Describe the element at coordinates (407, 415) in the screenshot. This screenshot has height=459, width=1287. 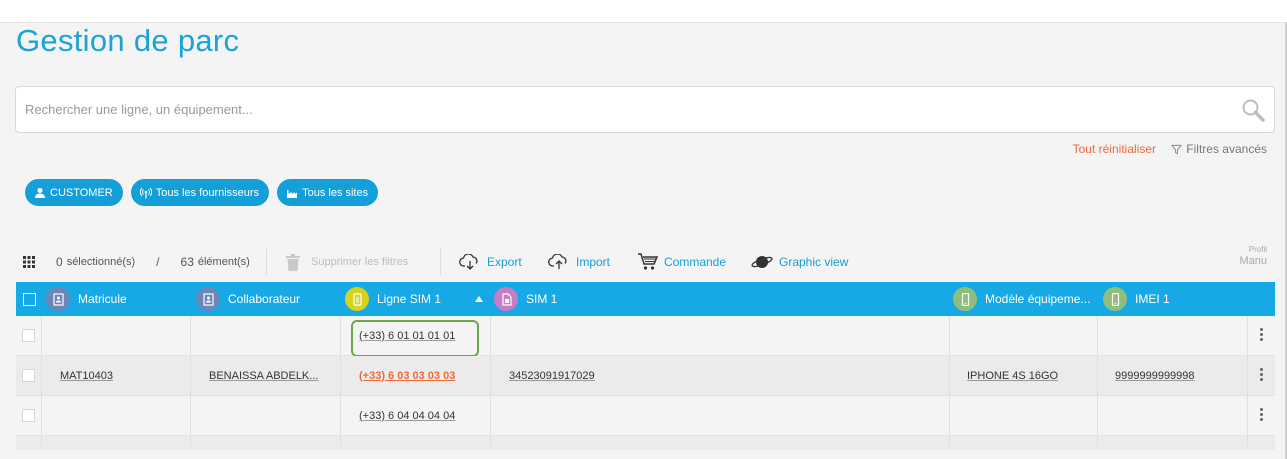
I see `ligne-cell: (+33) 6 04 04 04 04` at that location.